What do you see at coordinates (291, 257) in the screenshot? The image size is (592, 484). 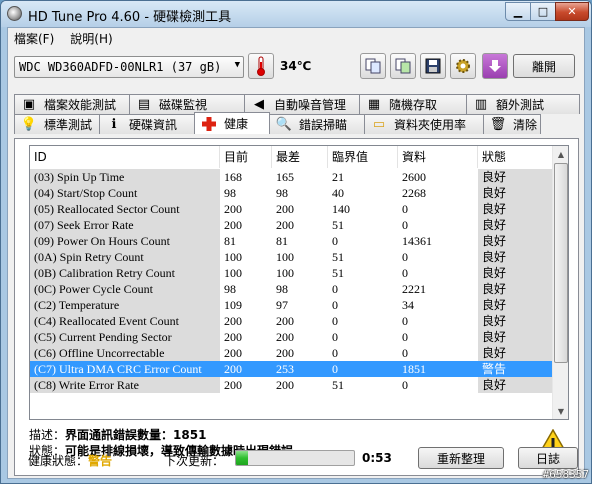 I see `table-row: (0A) Spin Retry Count 100 100 51 0 良好` at bounding box center [291, 257].